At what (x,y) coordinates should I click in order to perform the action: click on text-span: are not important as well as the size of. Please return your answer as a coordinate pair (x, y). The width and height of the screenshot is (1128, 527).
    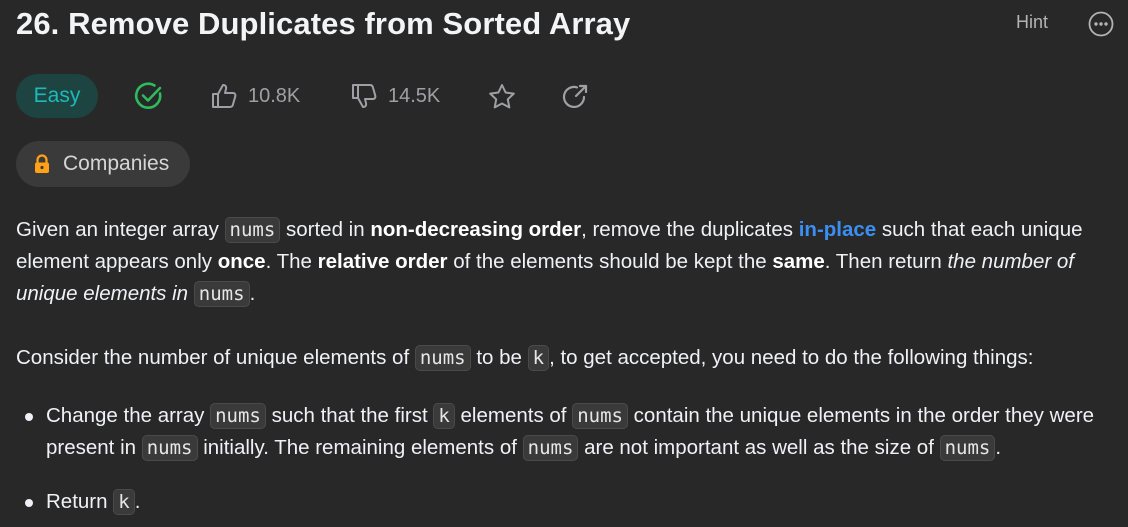
    Looking at the image, I should click on (759, 447).